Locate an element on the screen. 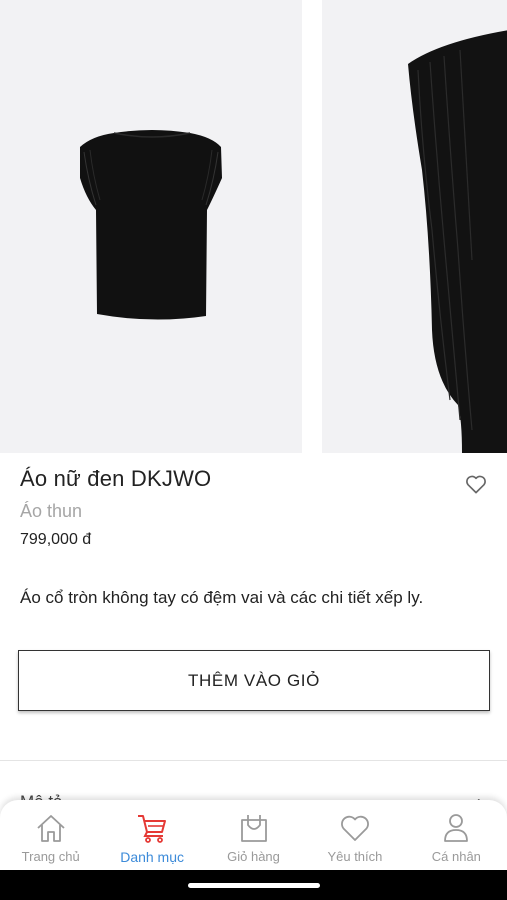  product-title: Áo nữ đen DKJWO is located at coordinates (116, 478).